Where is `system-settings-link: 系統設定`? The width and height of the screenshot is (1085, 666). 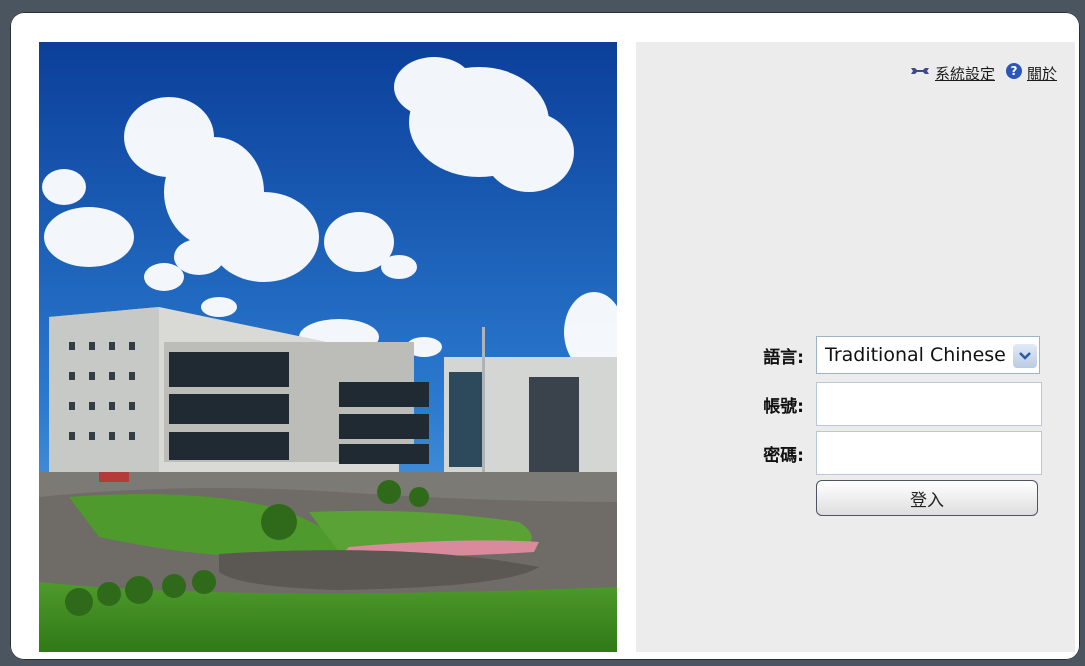
system-settings-link: 系統設定 is located at coordinates (965, 73).